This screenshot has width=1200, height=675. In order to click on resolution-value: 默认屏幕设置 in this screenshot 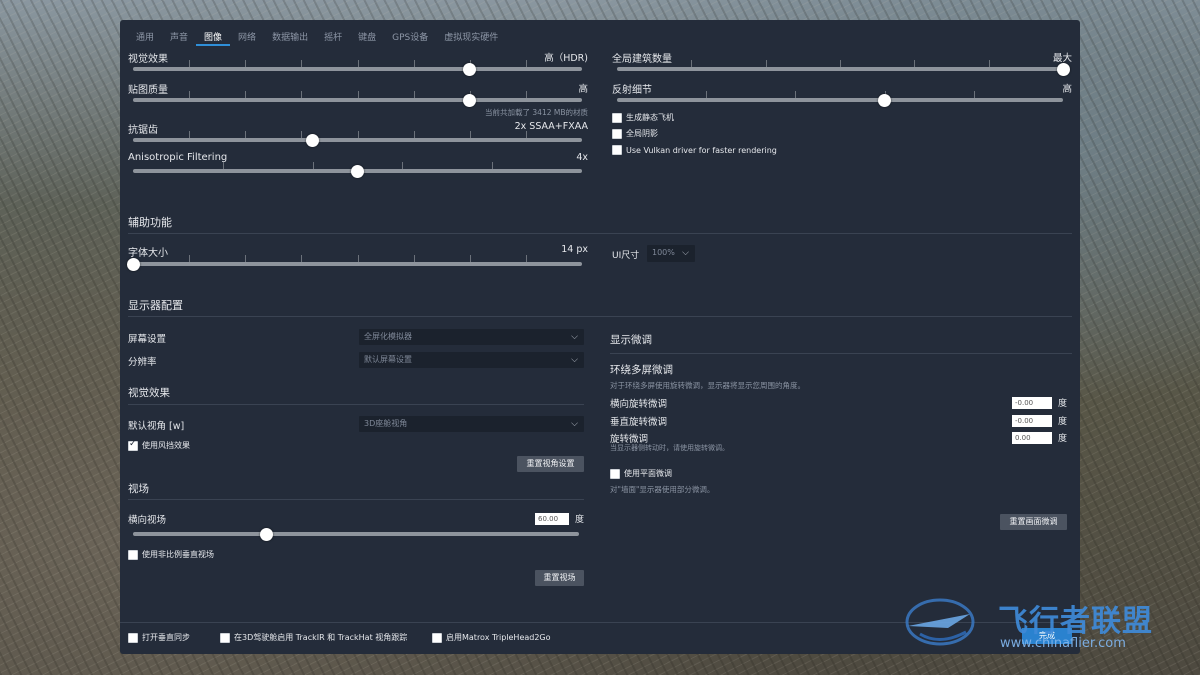, I will do `click(388, 359)`.